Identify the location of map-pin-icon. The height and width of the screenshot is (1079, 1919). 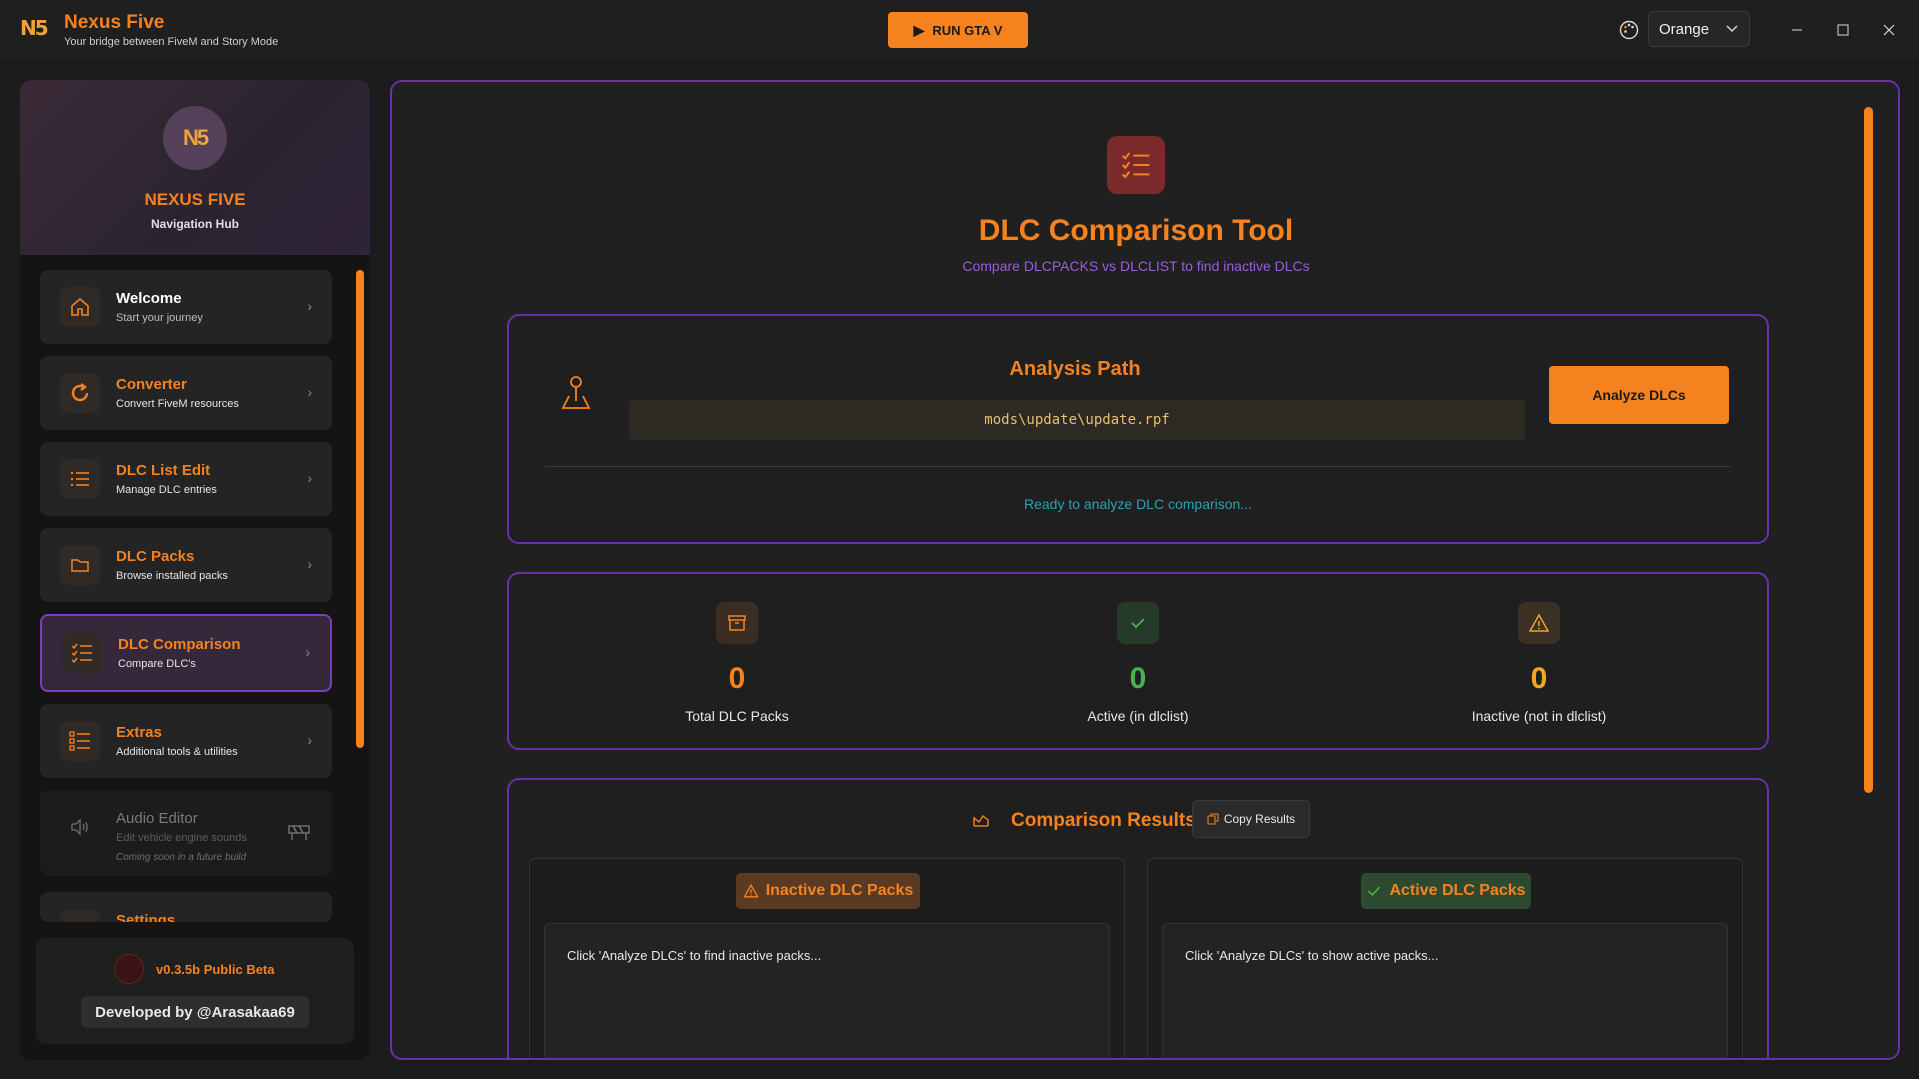
(576, 392).